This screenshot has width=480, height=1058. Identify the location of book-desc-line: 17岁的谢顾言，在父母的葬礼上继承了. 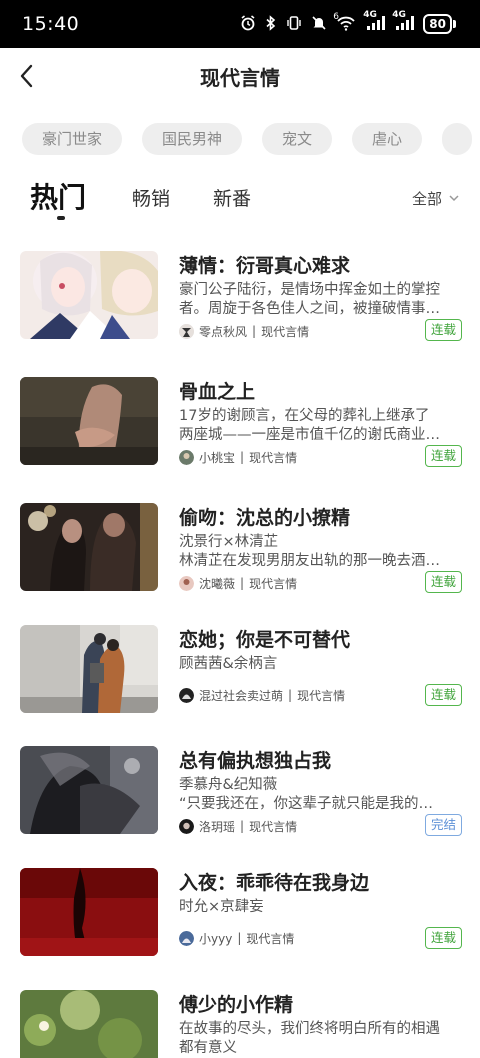
(304, 416).